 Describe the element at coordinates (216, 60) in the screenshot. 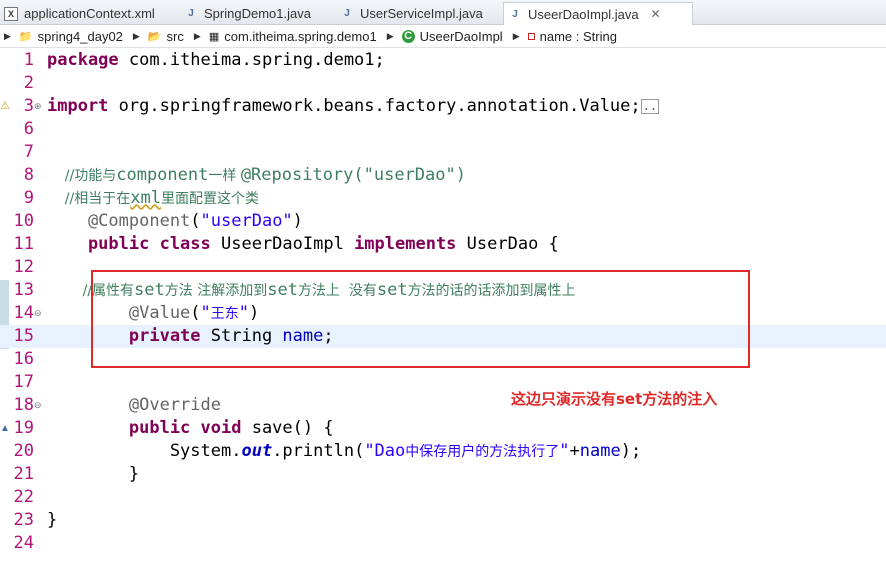

I see `code-line: package com.itheima.spring.demo1;` at that location.